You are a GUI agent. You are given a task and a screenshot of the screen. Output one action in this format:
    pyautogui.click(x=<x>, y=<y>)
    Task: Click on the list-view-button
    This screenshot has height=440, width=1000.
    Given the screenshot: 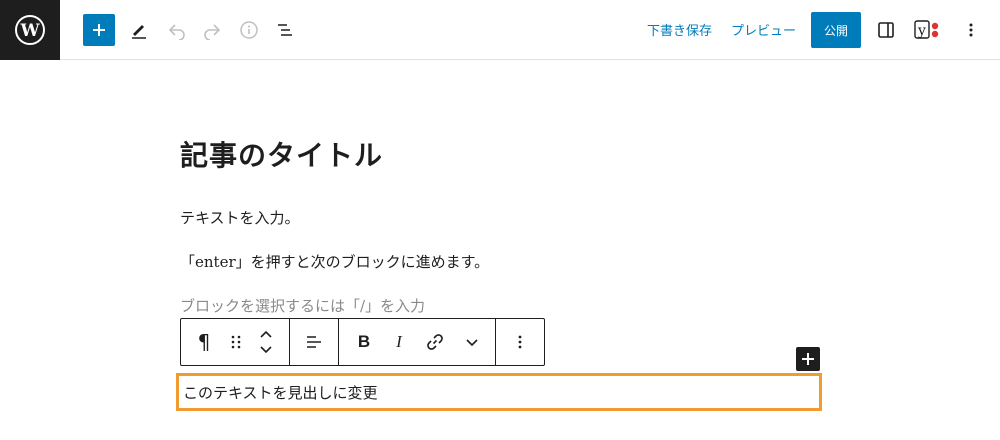 What is the action you would take?
    pyautogui.click(x=285, y=30)
    